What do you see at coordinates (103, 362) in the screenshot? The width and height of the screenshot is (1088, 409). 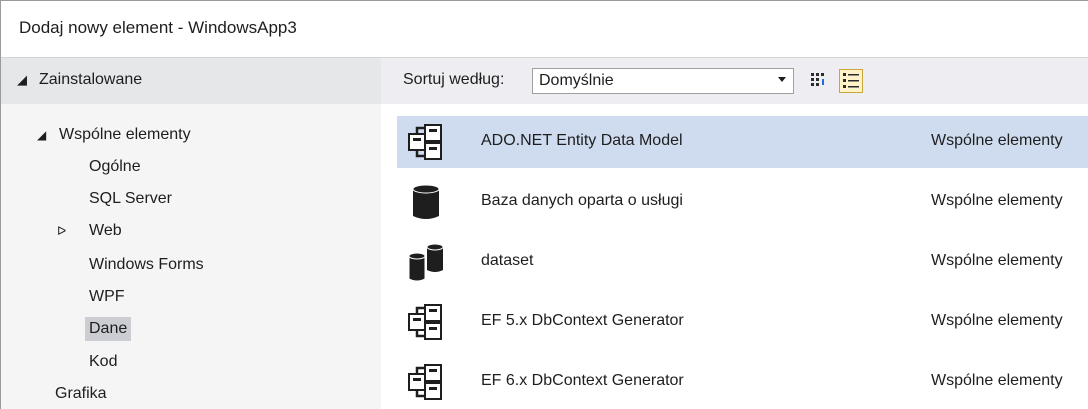 I see `tree-item-code: Kod` at bounding box center [103, 362].